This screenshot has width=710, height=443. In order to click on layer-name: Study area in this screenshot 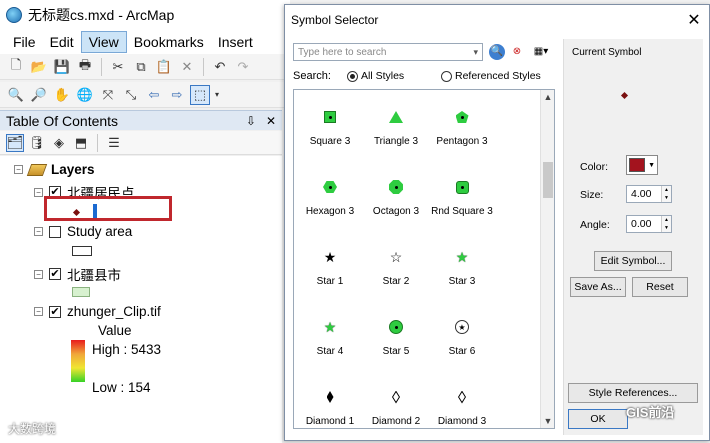, I will do `click(99, 231)`.